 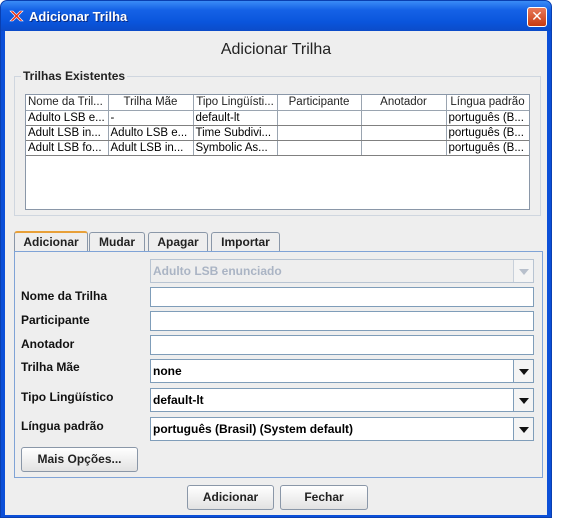 What do you see at coordinates (74, 76) in the screenshot?
I see `group-title: Trilhas Existentes` at bounding box center [74, 76].